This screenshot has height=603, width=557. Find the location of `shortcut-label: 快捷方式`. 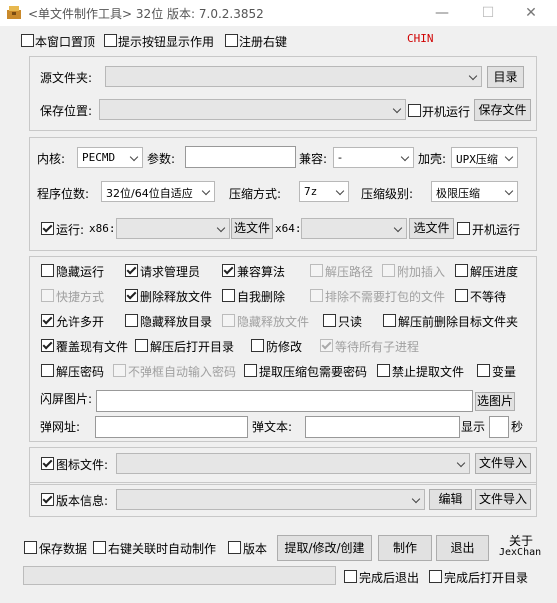

shortcut-label: 快捷方式 is located at coordinates (80, 297).